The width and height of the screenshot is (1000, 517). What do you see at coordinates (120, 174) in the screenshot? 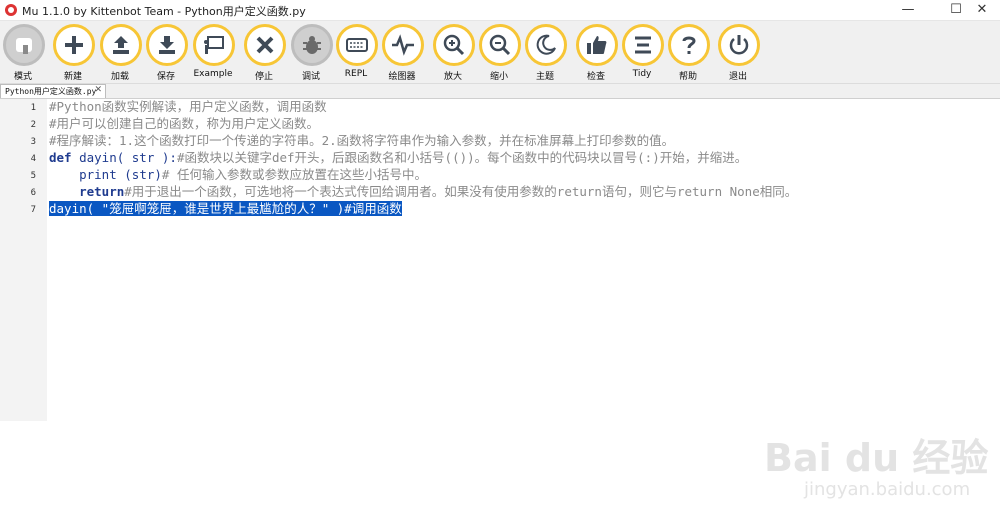
I see `print-call: print (str)` at bounding box center [120, 174].